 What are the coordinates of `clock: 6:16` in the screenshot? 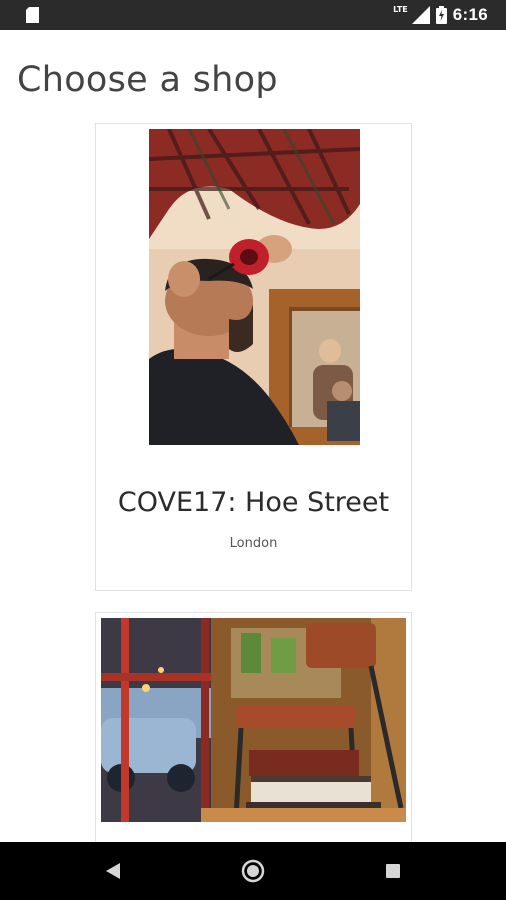 It's located at (470, 14).